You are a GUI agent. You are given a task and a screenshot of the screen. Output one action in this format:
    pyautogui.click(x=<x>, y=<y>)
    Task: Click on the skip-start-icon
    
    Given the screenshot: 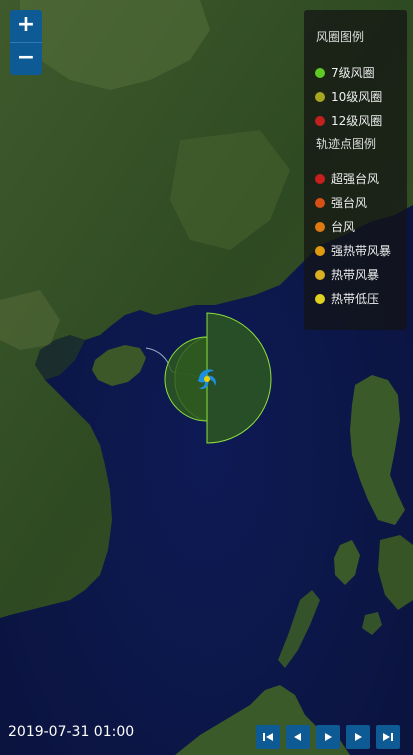 What is the action you would take?
    pyautogui.click(x=268, y=737)
    